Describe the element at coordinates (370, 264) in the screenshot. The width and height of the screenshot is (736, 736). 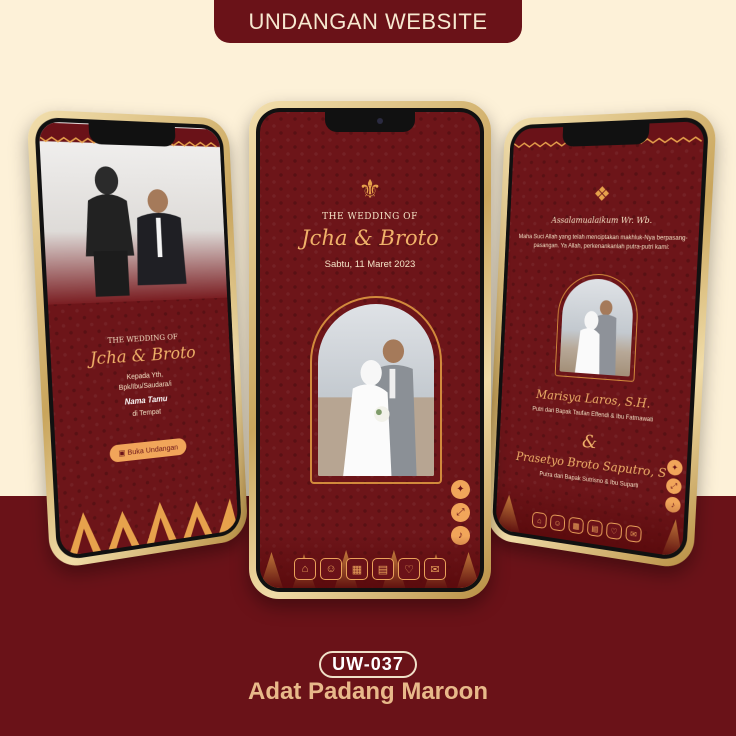
I see `wedding-date: Sabtu, 11 Maret 2023` at that location.